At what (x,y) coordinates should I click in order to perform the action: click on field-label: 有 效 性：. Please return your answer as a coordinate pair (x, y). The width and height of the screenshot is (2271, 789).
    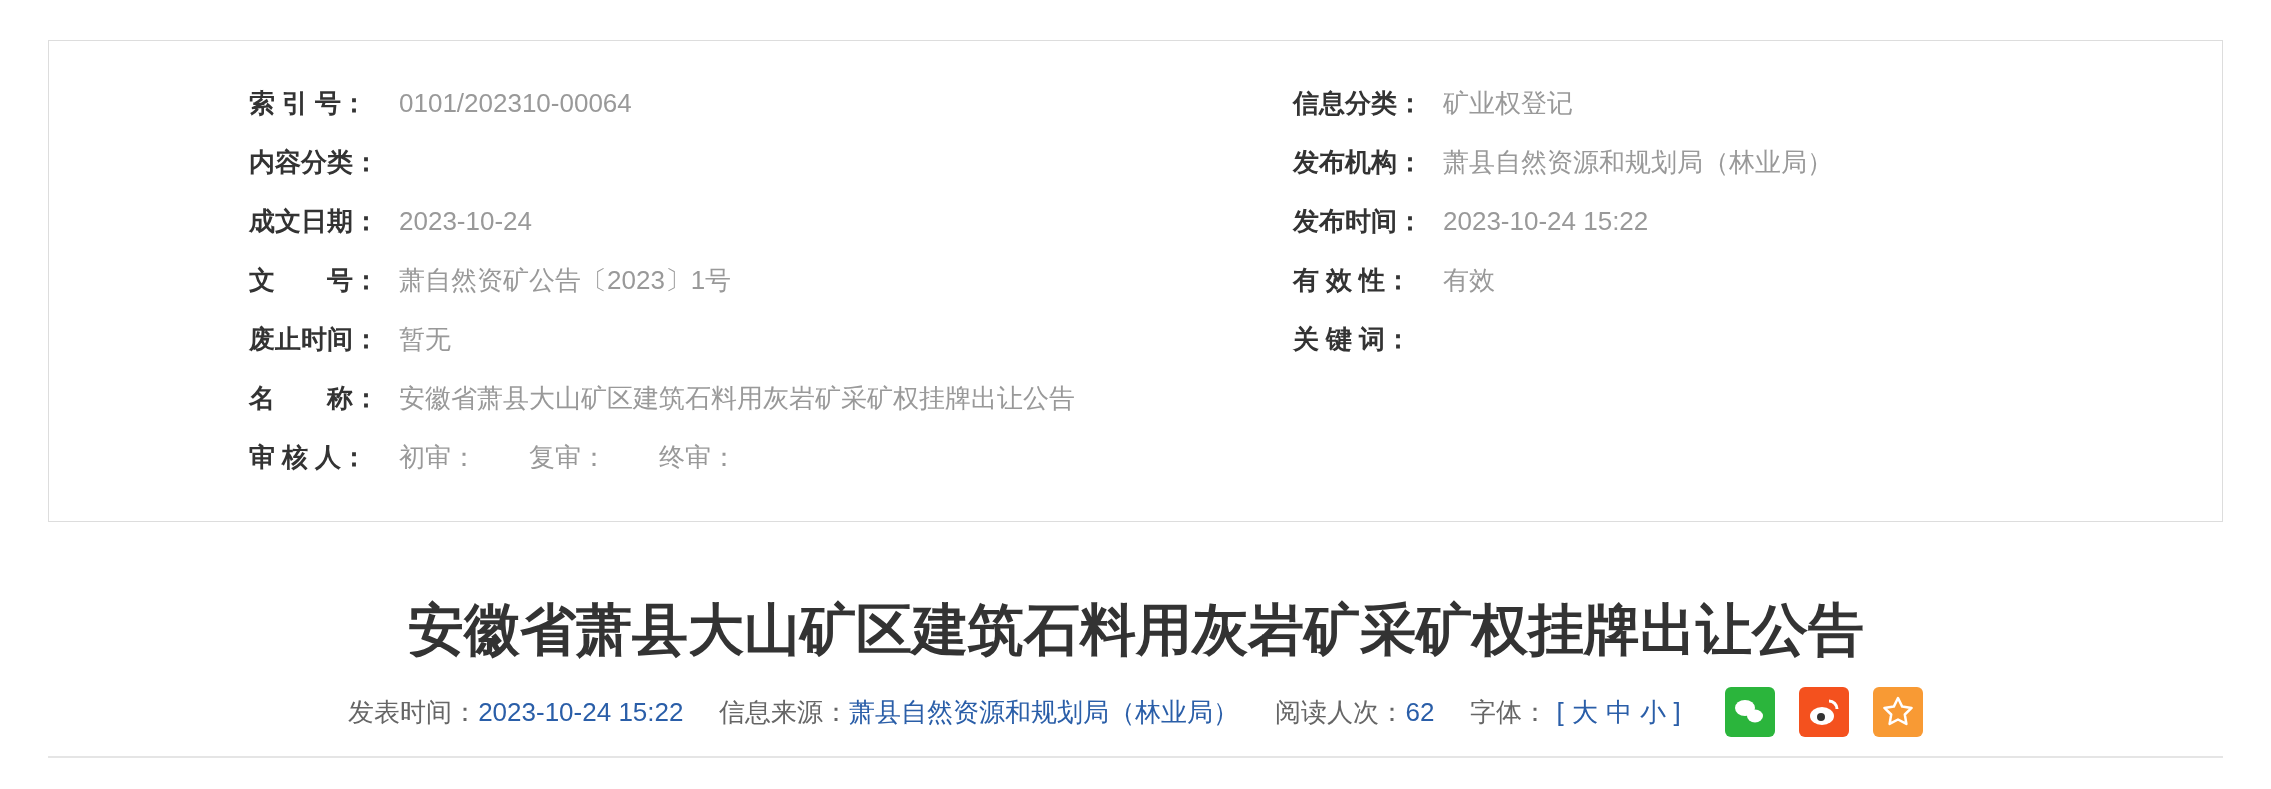
    Looking at the image, I should click on (1353, 280).